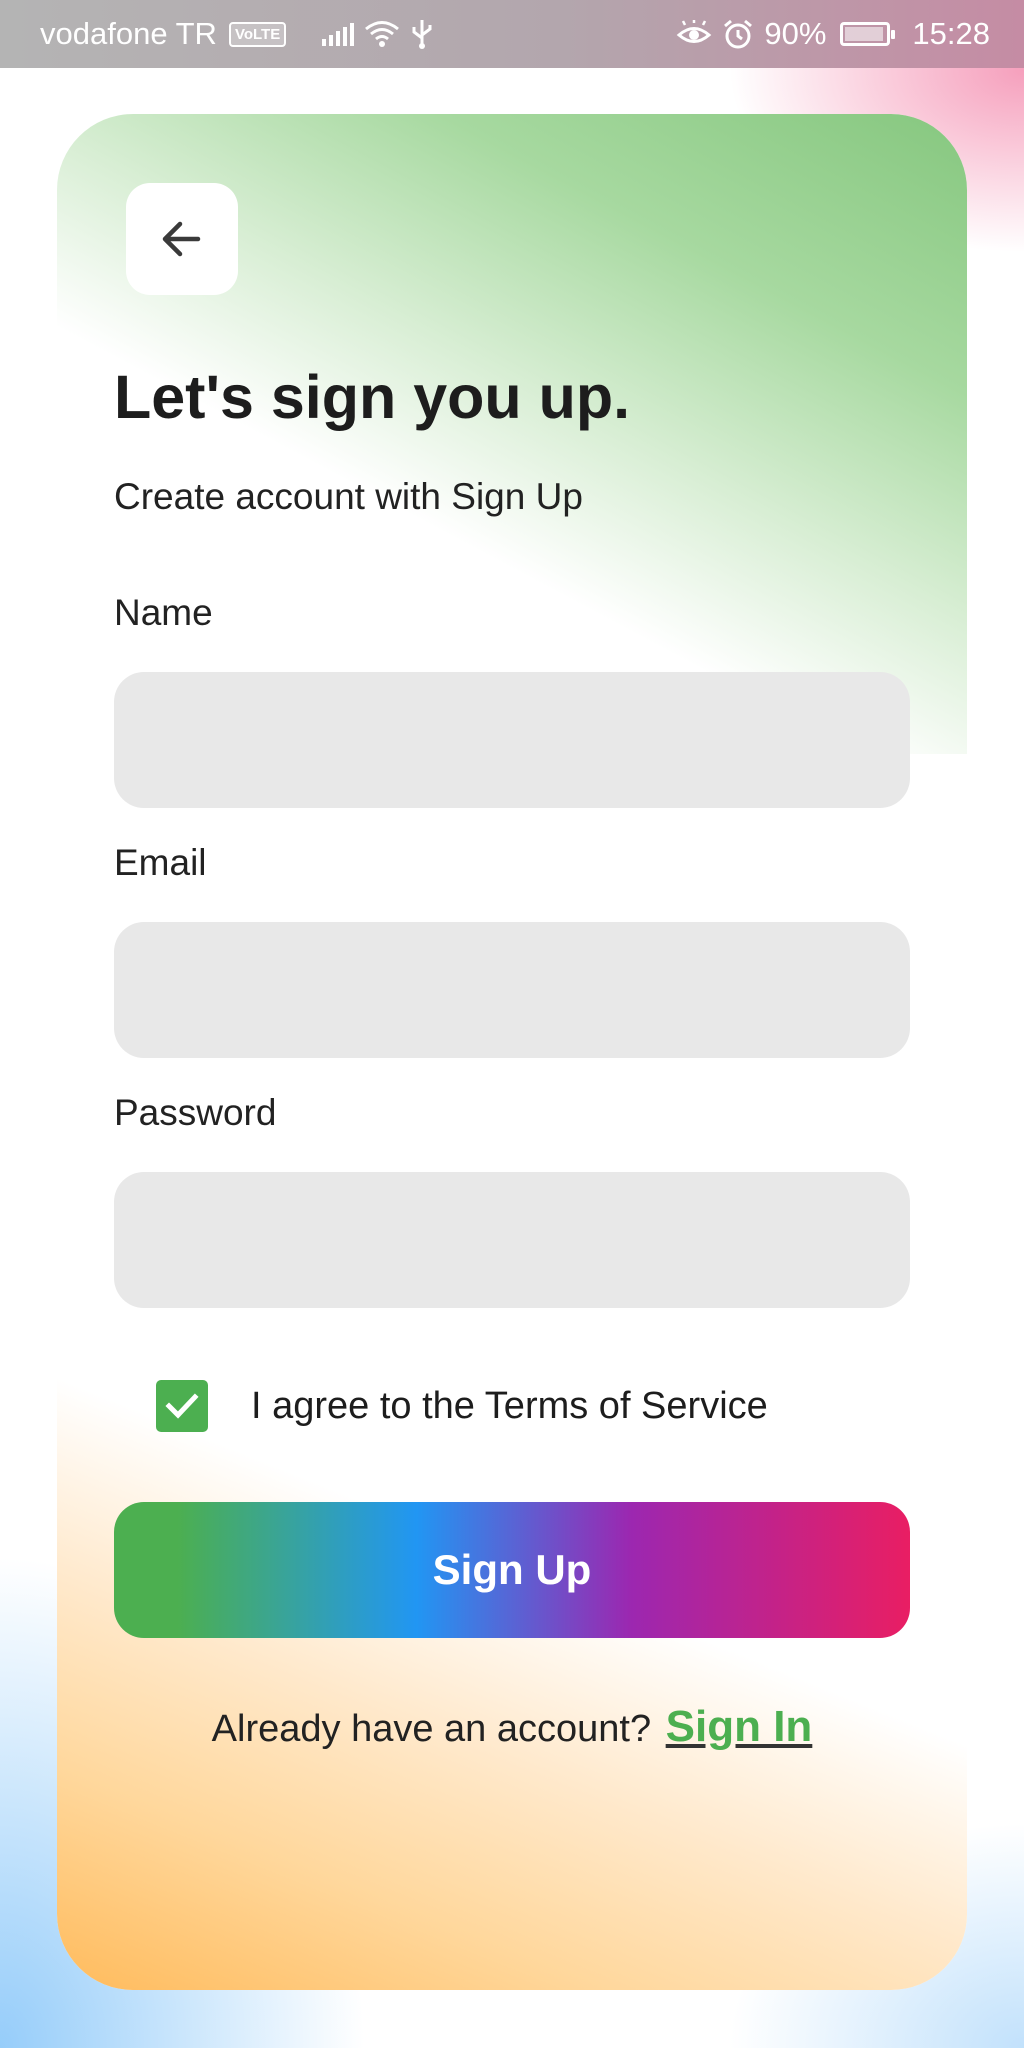 This screenshot has height=2048, width=1024. What do you see at coordinates (512, 1240) in the screenshot?
I see `password-field` at bounding box center [512, 1240].